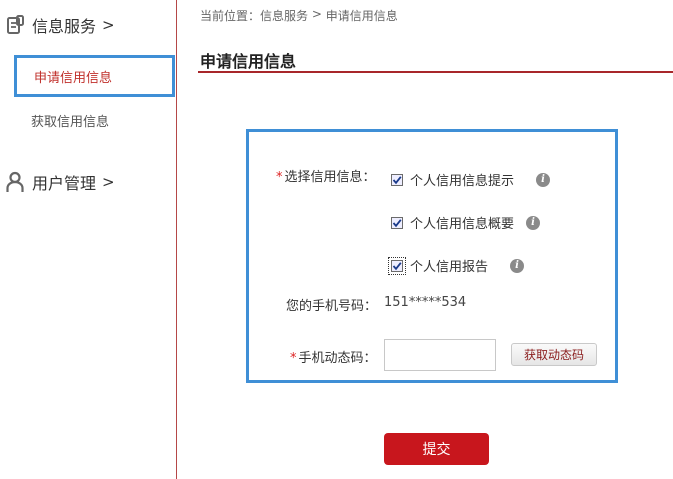  Describe the element at coordinates (284, 15) in the screenshot. I see `breadcrumb-item-info-service: 信息服务` at that location.